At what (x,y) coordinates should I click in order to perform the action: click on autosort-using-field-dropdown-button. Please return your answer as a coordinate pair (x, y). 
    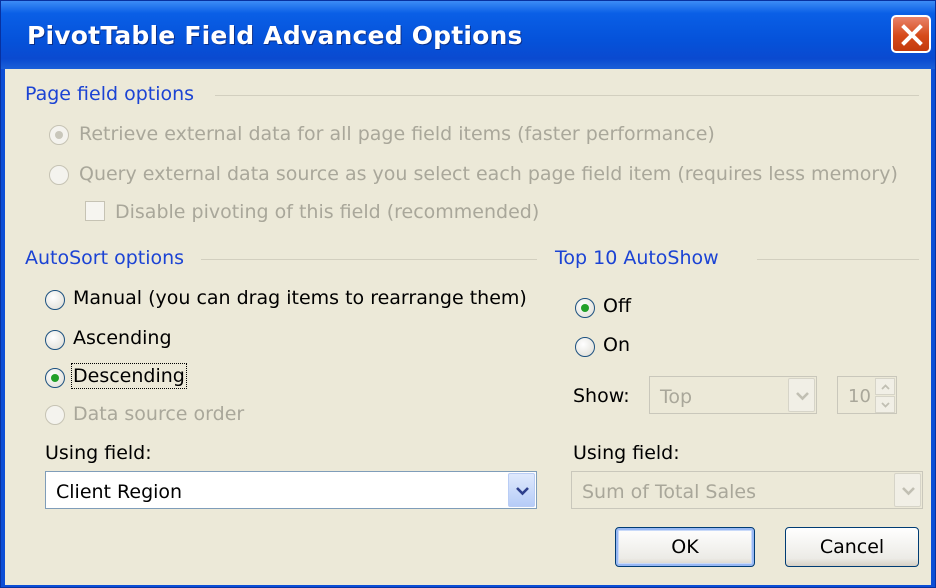
    Looking at the image, I should click on (521, 490).